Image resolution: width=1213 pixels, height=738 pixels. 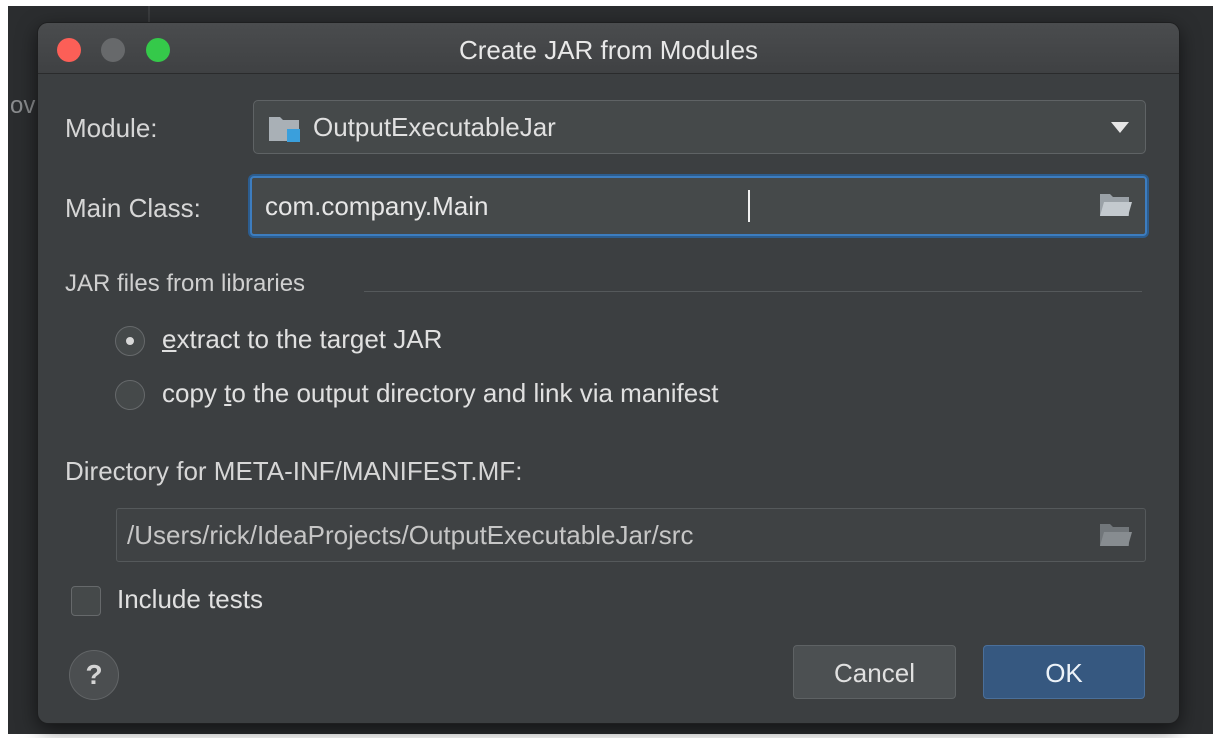 I want to click on manifest-dir-input, so click(x=631, y=535).